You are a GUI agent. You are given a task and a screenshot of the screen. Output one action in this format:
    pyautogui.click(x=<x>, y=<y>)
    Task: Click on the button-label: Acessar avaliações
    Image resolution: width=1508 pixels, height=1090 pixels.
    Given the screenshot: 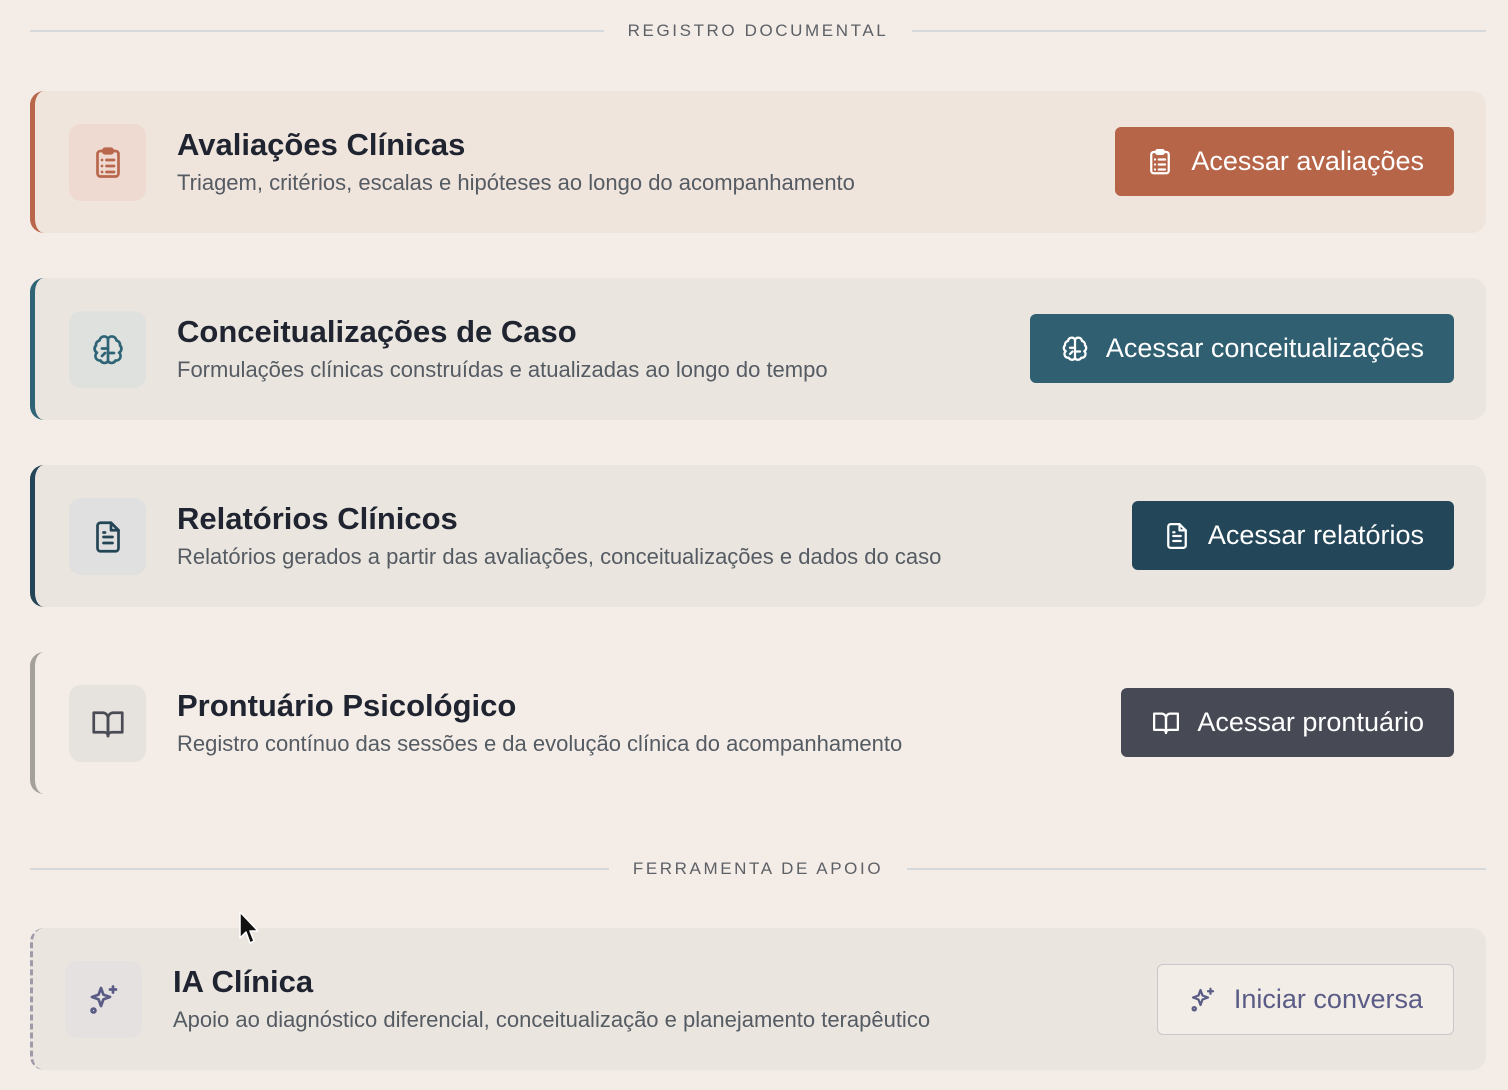 What is the action you would take?
    pyautogui.click(x=1307, y=161)
    